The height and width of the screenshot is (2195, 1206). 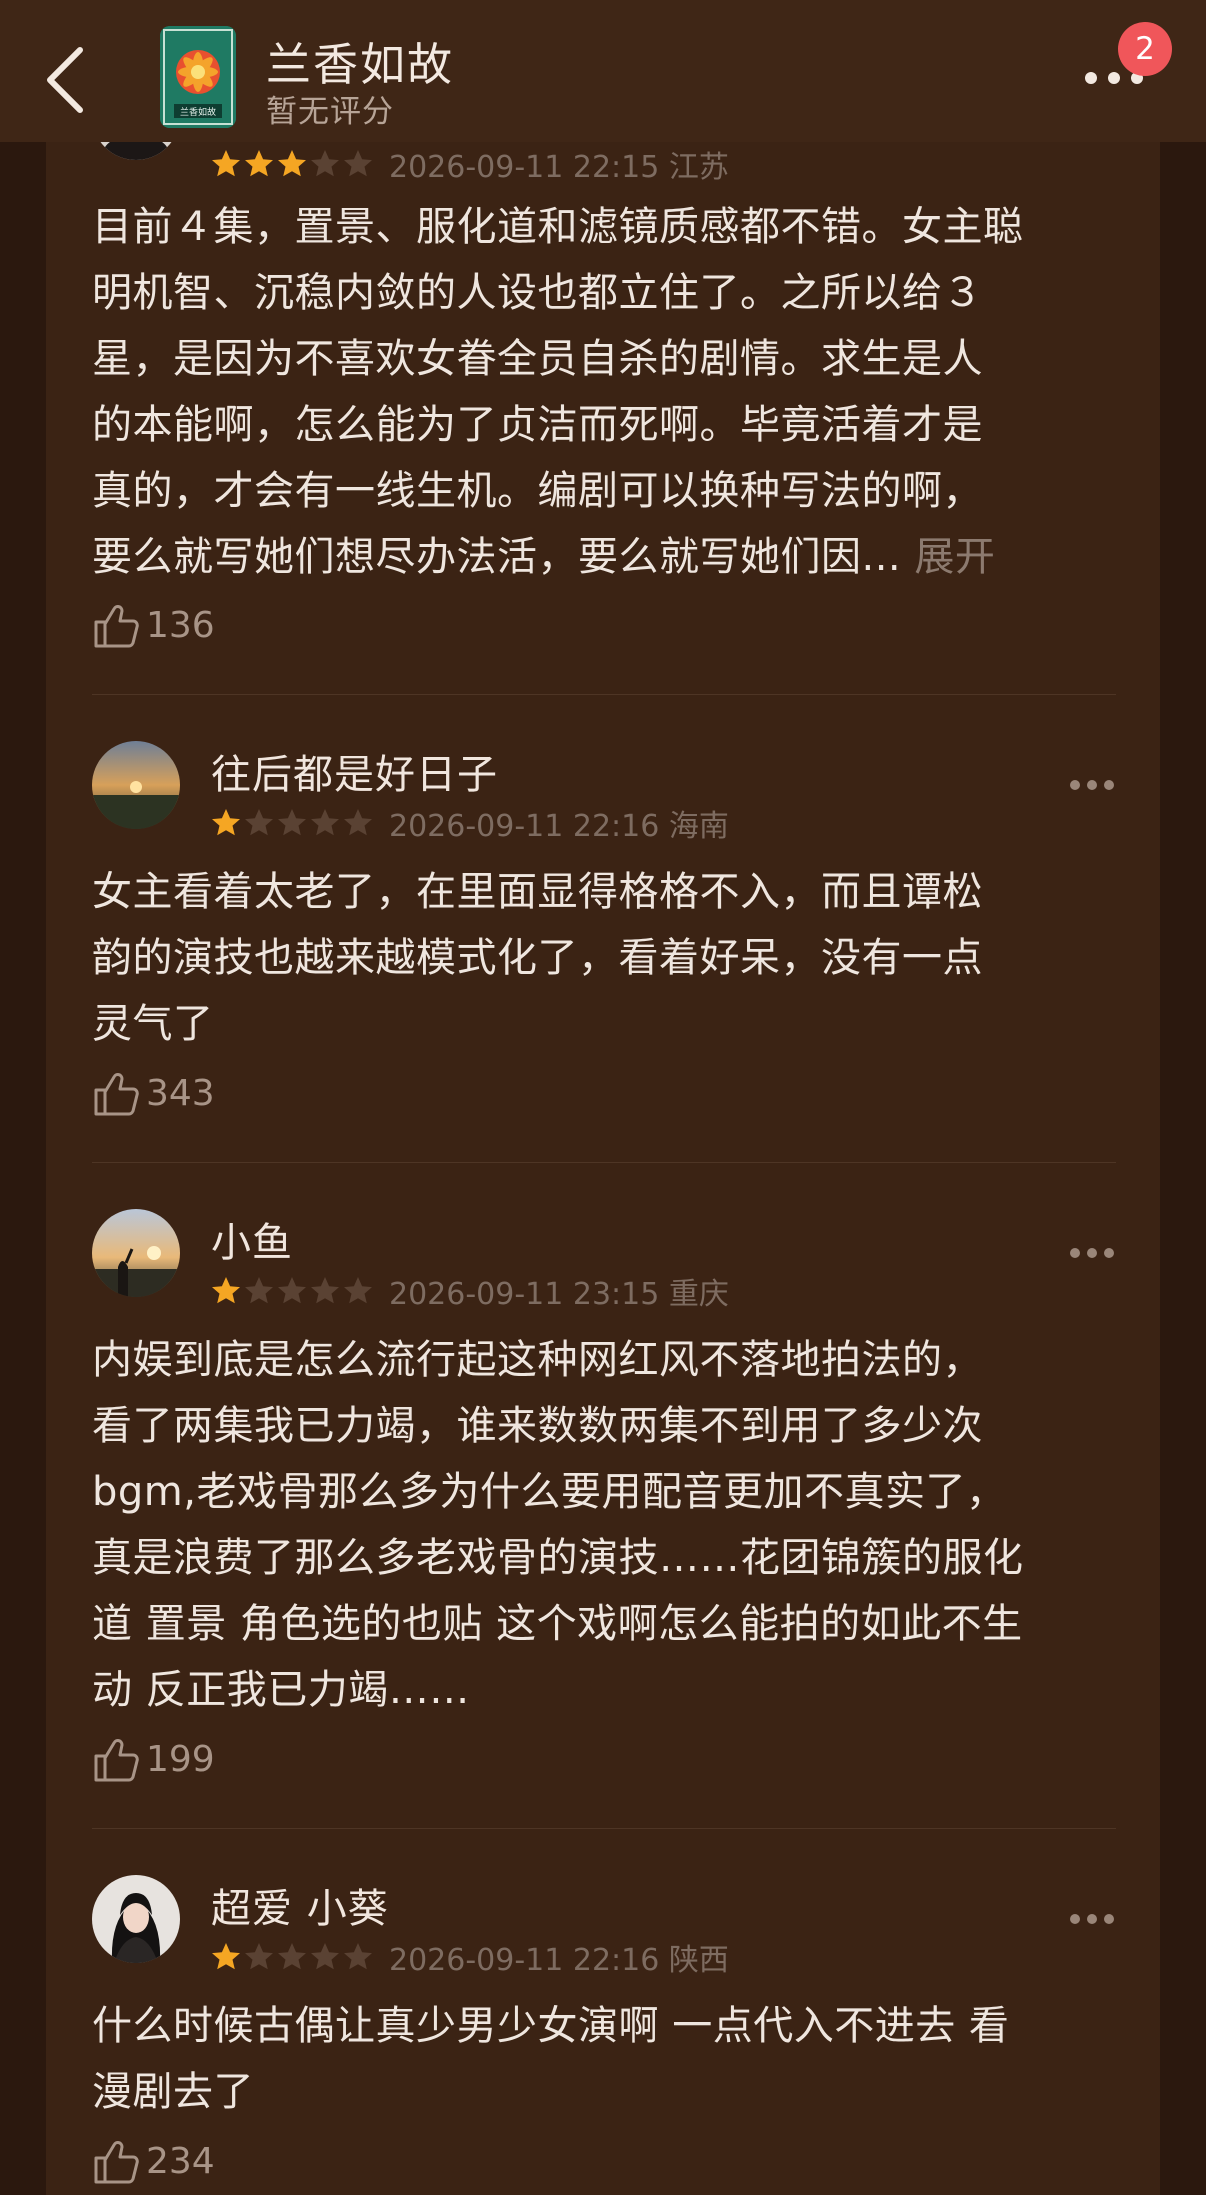 I want to click on comment-line: 道 置景 角色选的也贴 这个戏啊怎么能拍的如此不生, so click(x=557, y=1624).